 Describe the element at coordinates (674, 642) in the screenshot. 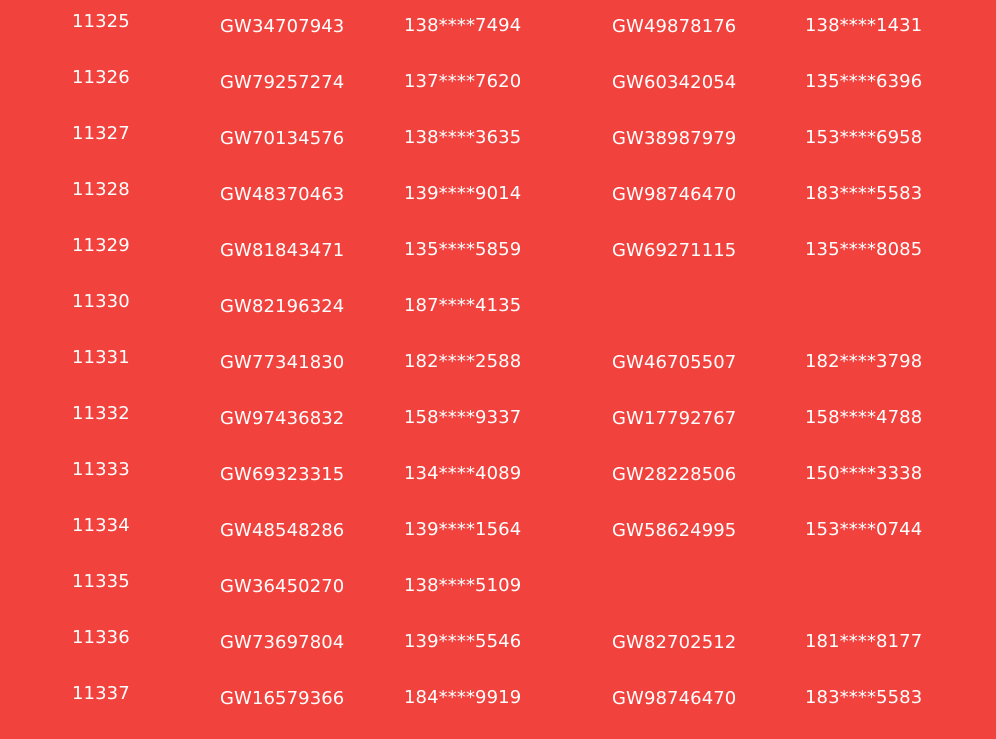

I see `ticket-code-2: GW82702512` at that location.